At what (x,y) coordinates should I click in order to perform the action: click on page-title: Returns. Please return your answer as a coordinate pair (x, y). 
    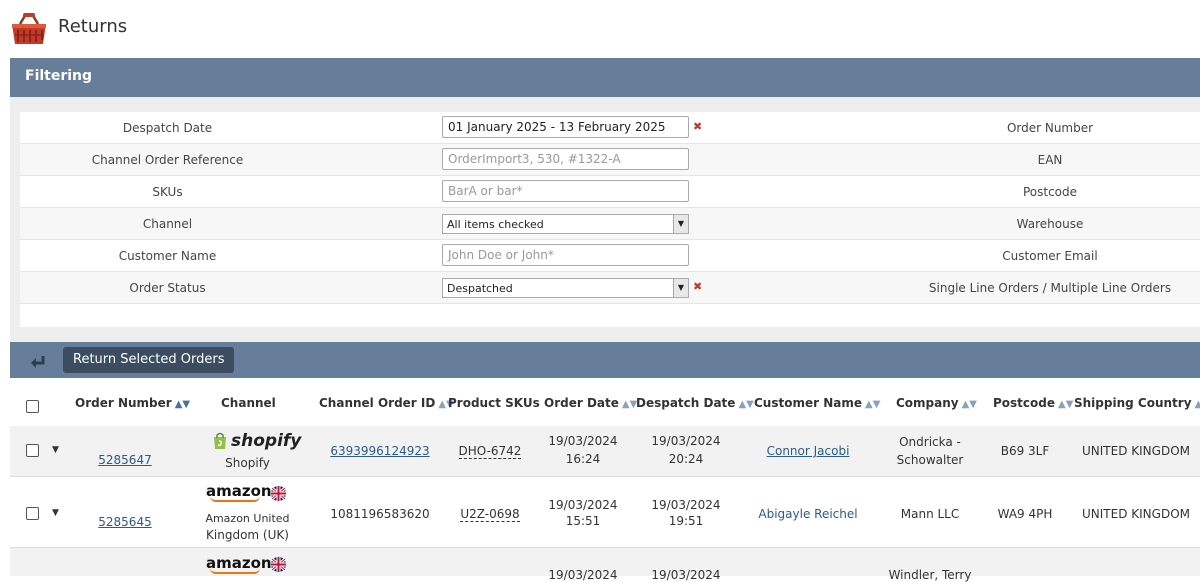
    Looking at the image, I should click on (93, 26).